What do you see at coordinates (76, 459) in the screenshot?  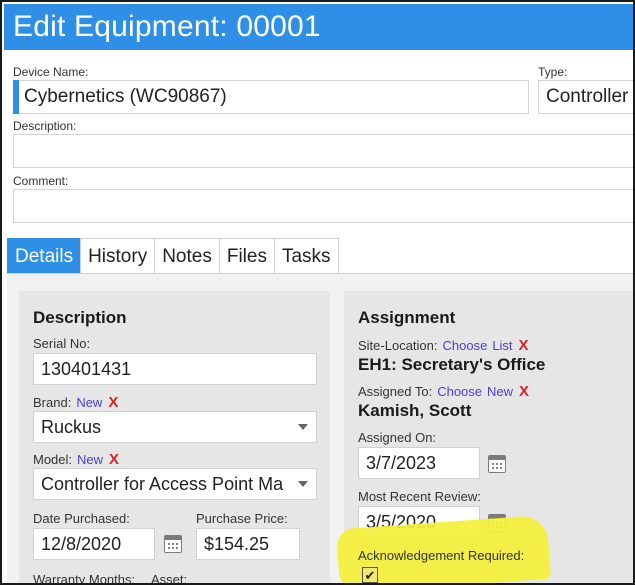 I see `model-label-row: Model: New X` at bounding box center [76, 459].